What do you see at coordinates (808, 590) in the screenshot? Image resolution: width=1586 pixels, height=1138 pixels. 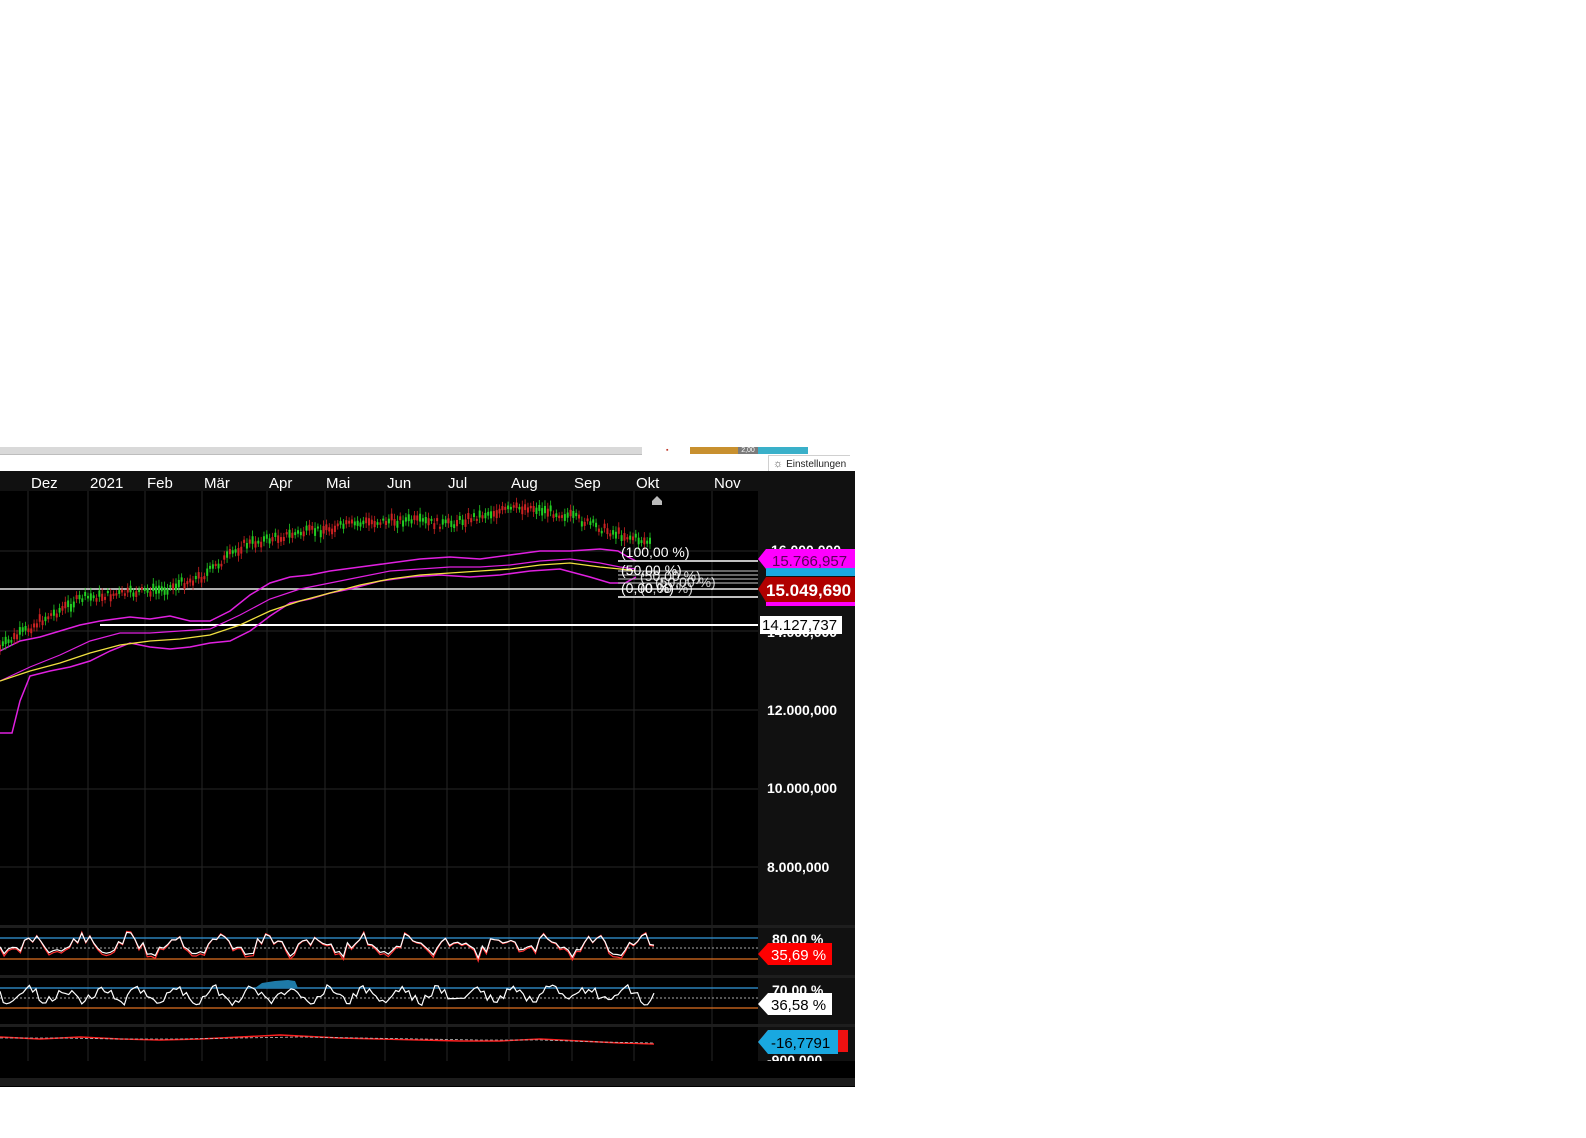 I see `svg-text: 15.049,690` at bounding box center [808, 590].